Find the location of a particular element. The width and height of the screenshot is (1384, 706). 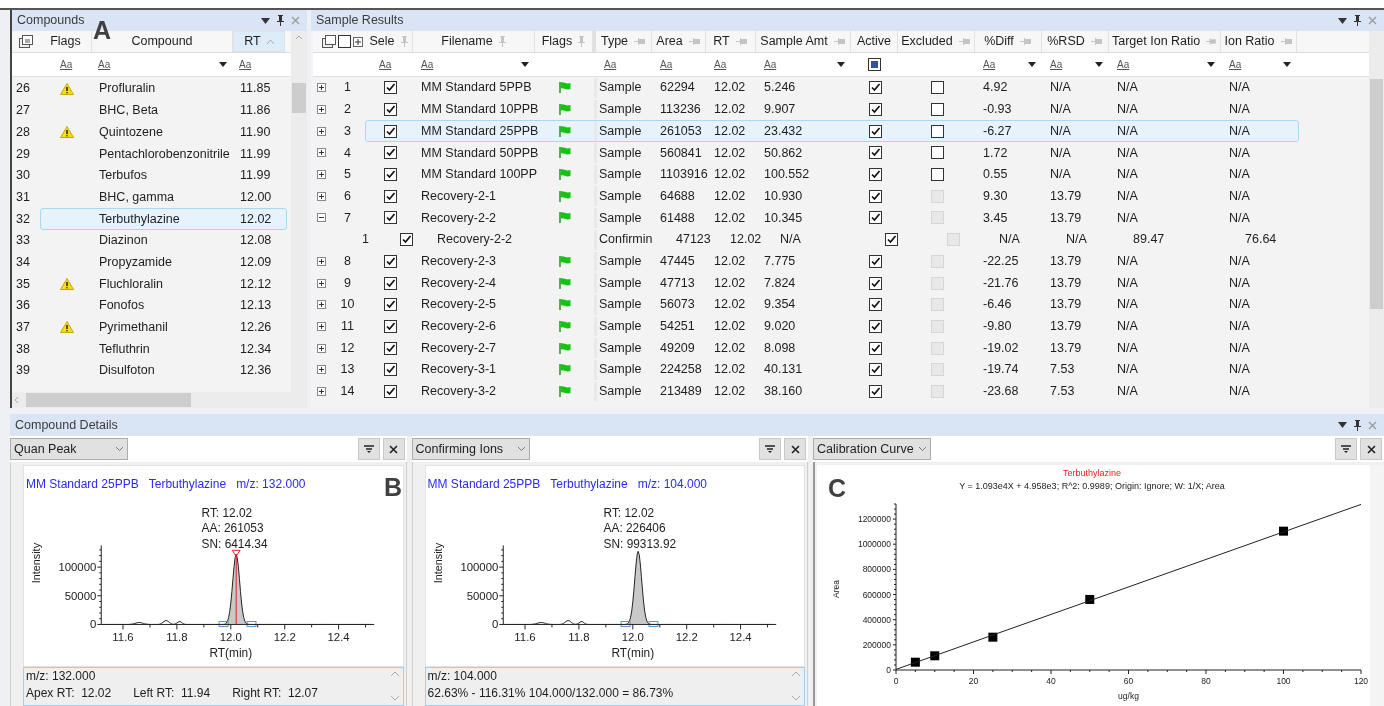

view-dropdown: Confirming Ions is located at coordinates (470, 449).